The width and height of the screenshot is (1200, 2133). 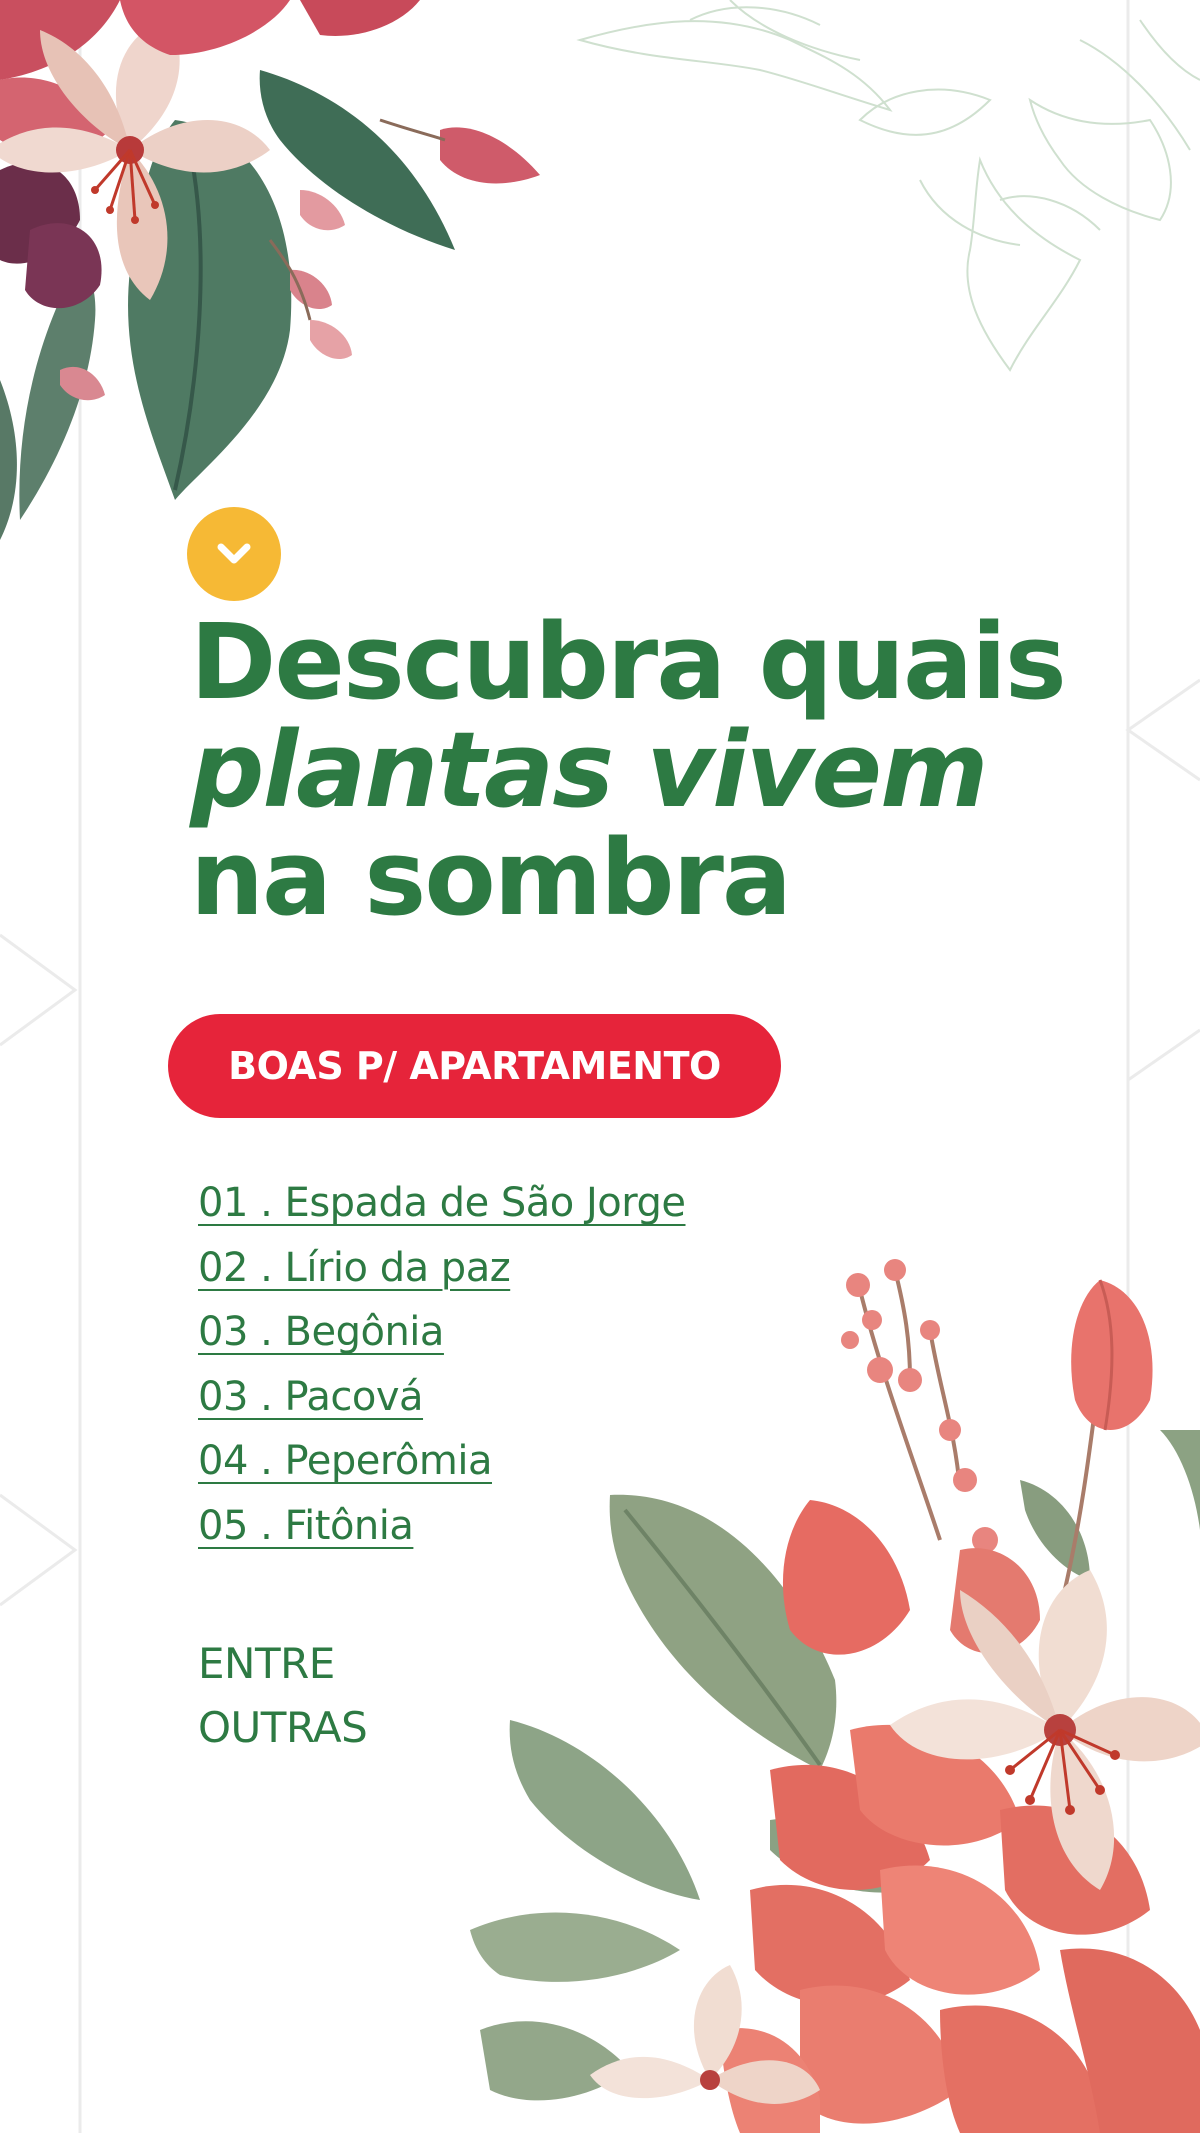 What do you see at coordinates (888, 186) in the screenshot?
I see `leaf-sketch-illustration` at bounding box center [888, 186].